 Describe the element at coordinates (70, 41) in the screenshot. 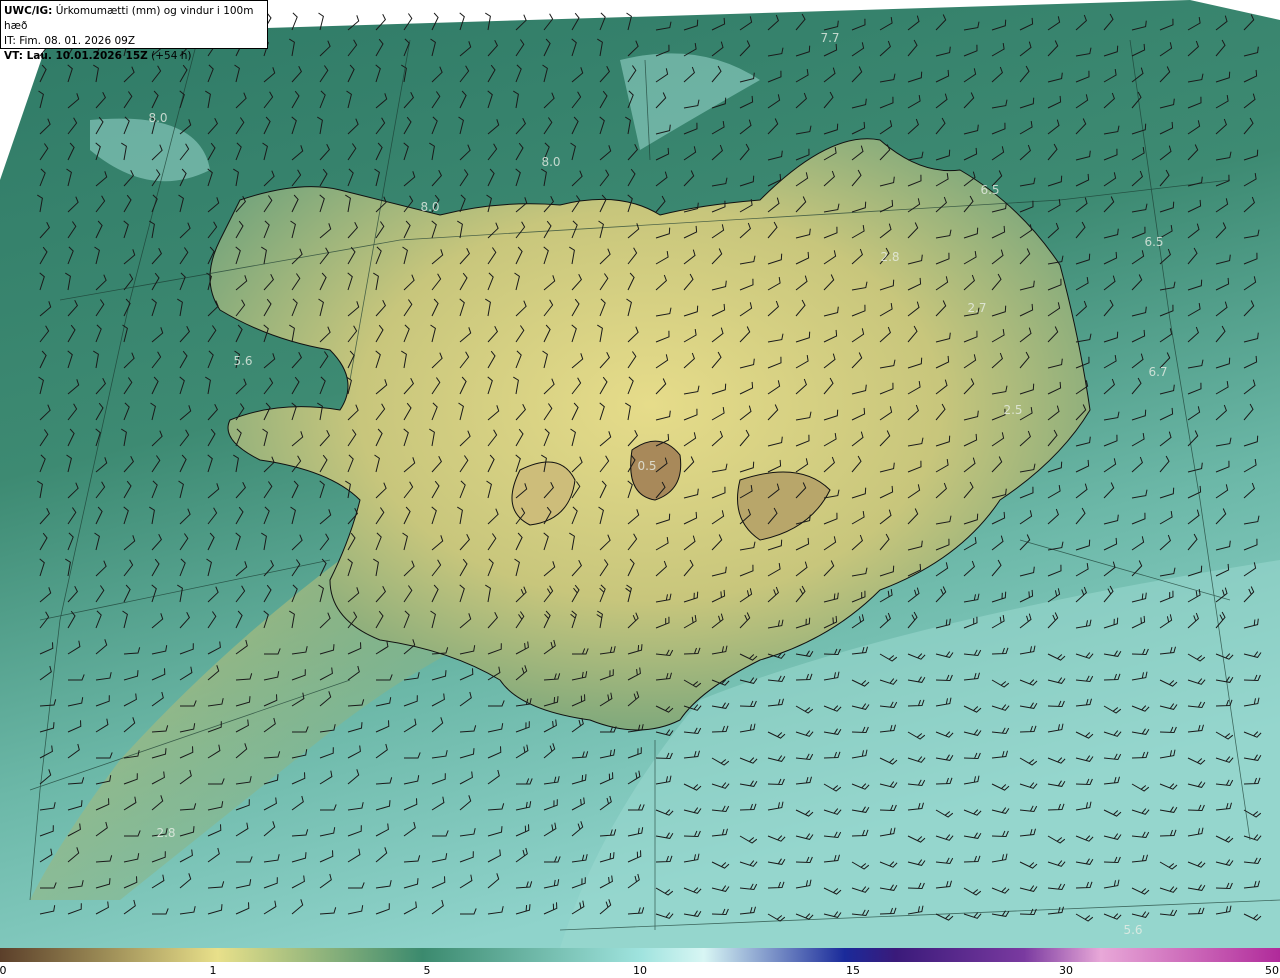

I see `issue-time: IT: Fim. 08. 01. 2026 09Z` at that location.